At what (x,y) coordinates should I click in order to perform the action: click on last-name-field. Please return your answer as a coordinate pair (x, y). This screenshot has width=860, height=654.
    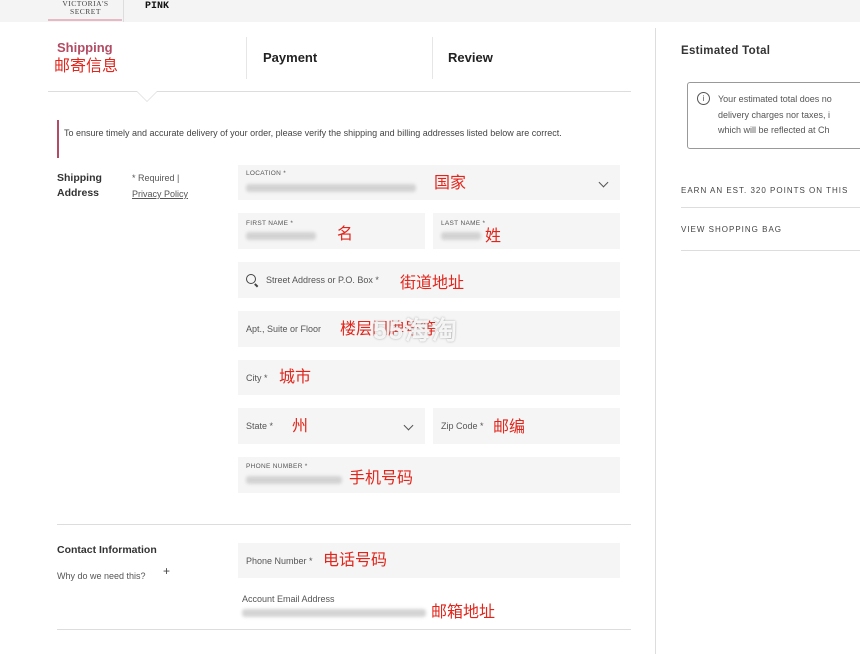
    Looking at the image, I should click on (526, 231).